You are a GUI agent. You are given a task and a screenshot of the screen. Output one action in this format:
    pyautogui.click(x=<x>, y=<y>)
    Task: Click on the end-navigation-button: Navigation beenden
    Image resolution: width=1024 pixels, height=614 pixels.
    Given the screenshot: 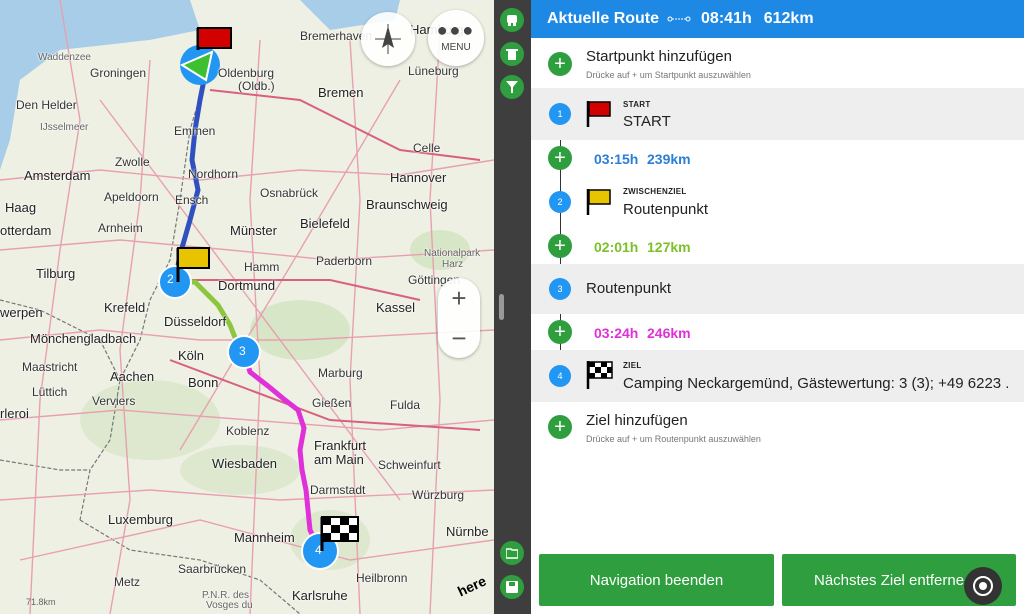 What is the action you would take?
    pyautogui.click(x=656, y=580)
    